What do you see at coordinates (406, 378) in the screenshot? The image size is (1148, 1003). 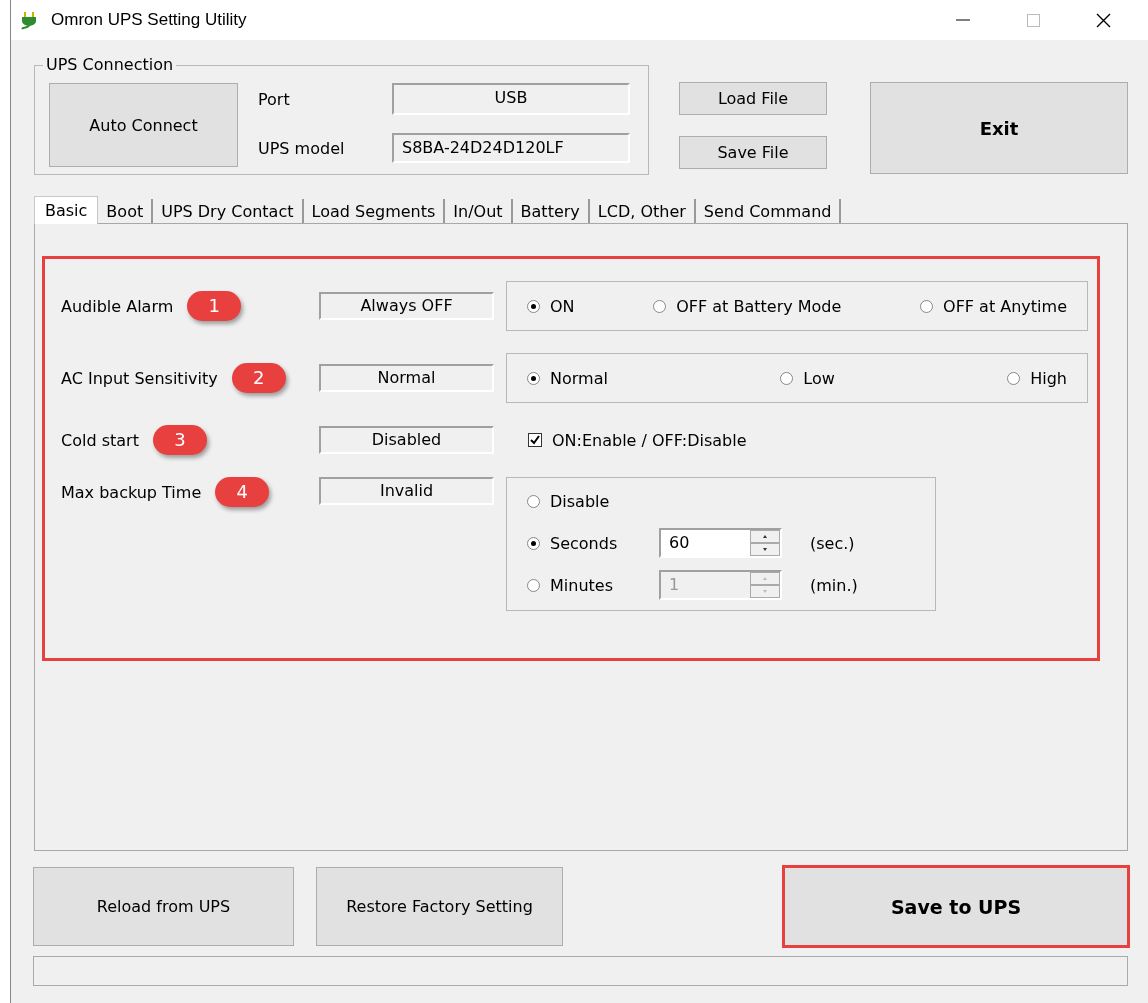 I see `status-field: Normal` at bounding box center [406, 378].